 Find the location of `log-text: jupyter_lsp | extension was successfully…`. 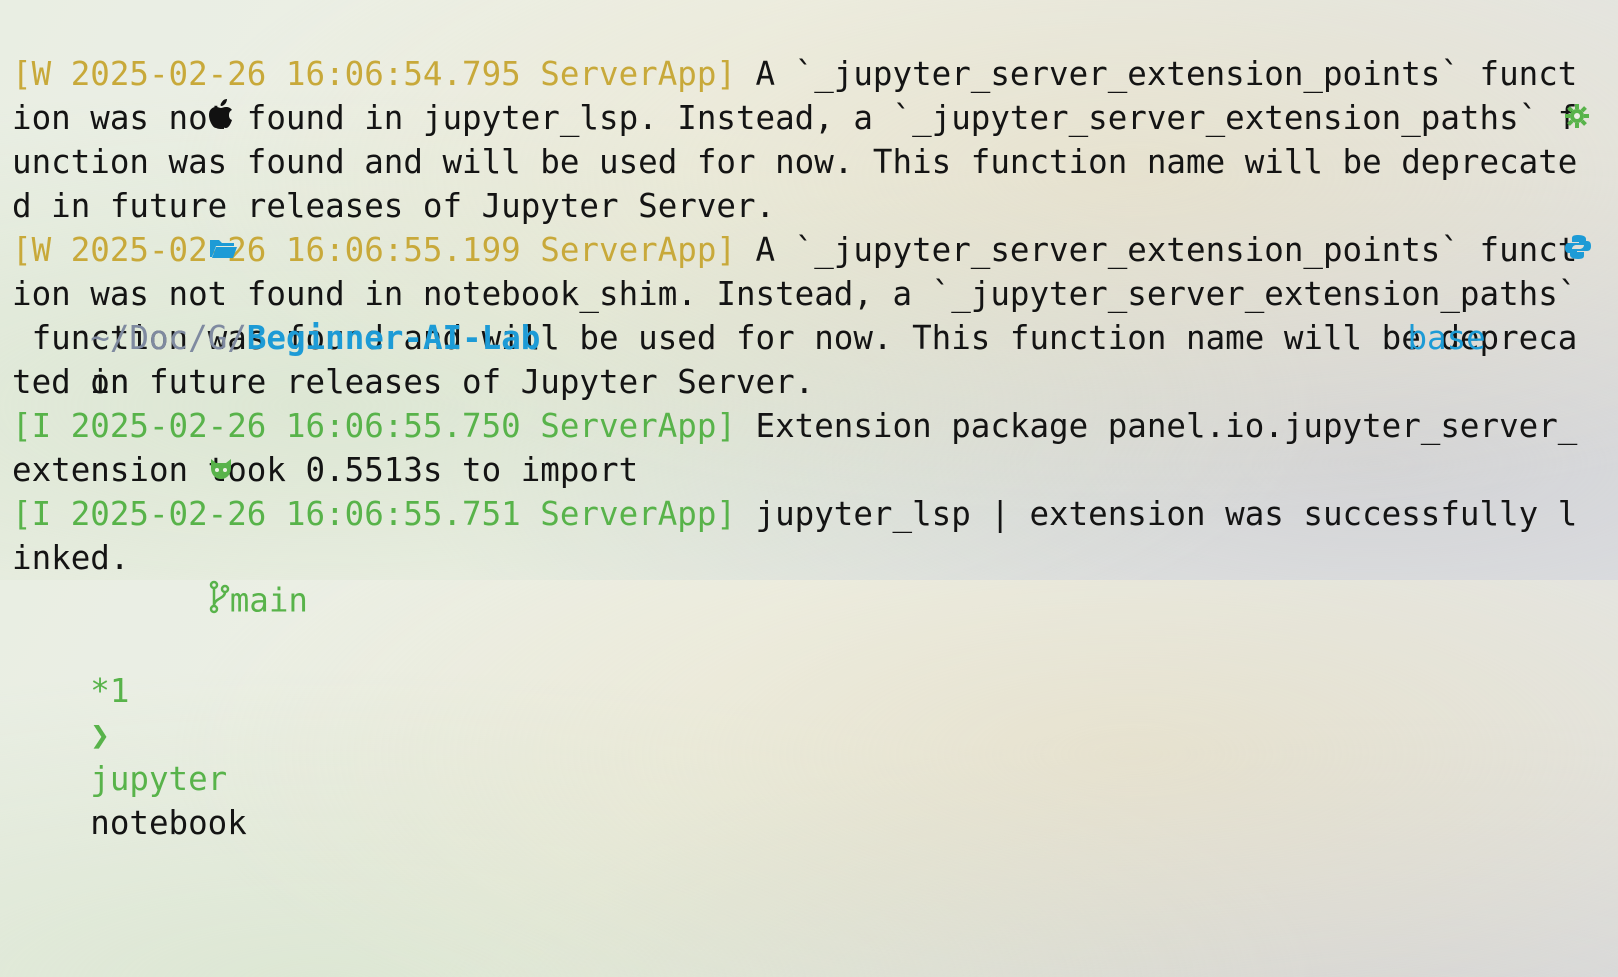

log-text: jupyter_lsp | extension was successfully… is located at coordinates (1156, 514).